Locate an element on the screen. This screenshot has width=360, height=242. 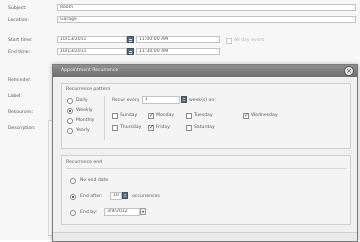
dialog-titlebar: Appointment Recurrence × is located at coordinates (205, 71).